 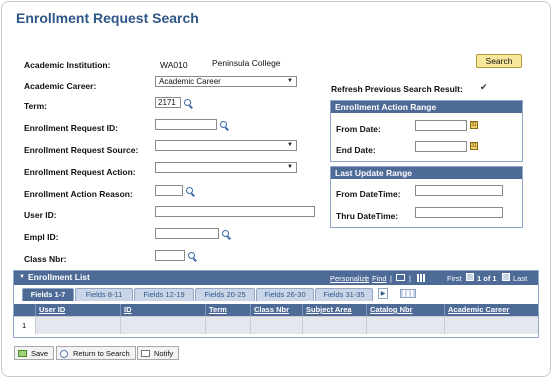 What do you see at coordinates (22, 277) in the screenshot?
I see `collapse-icon: ▼` at bounding box center [22, 277].